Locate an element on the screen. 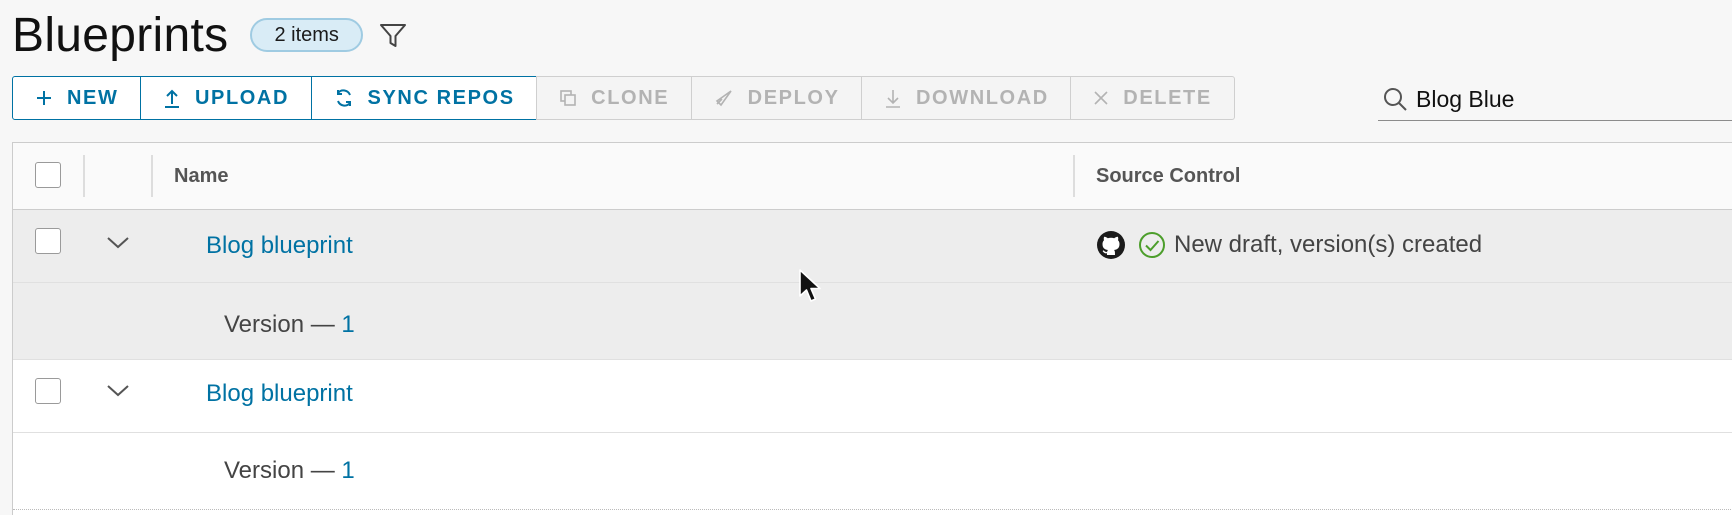 This screenshot has height=515, width=1732. deploy-button: DEPLOY is located at coordinates (776, 98).